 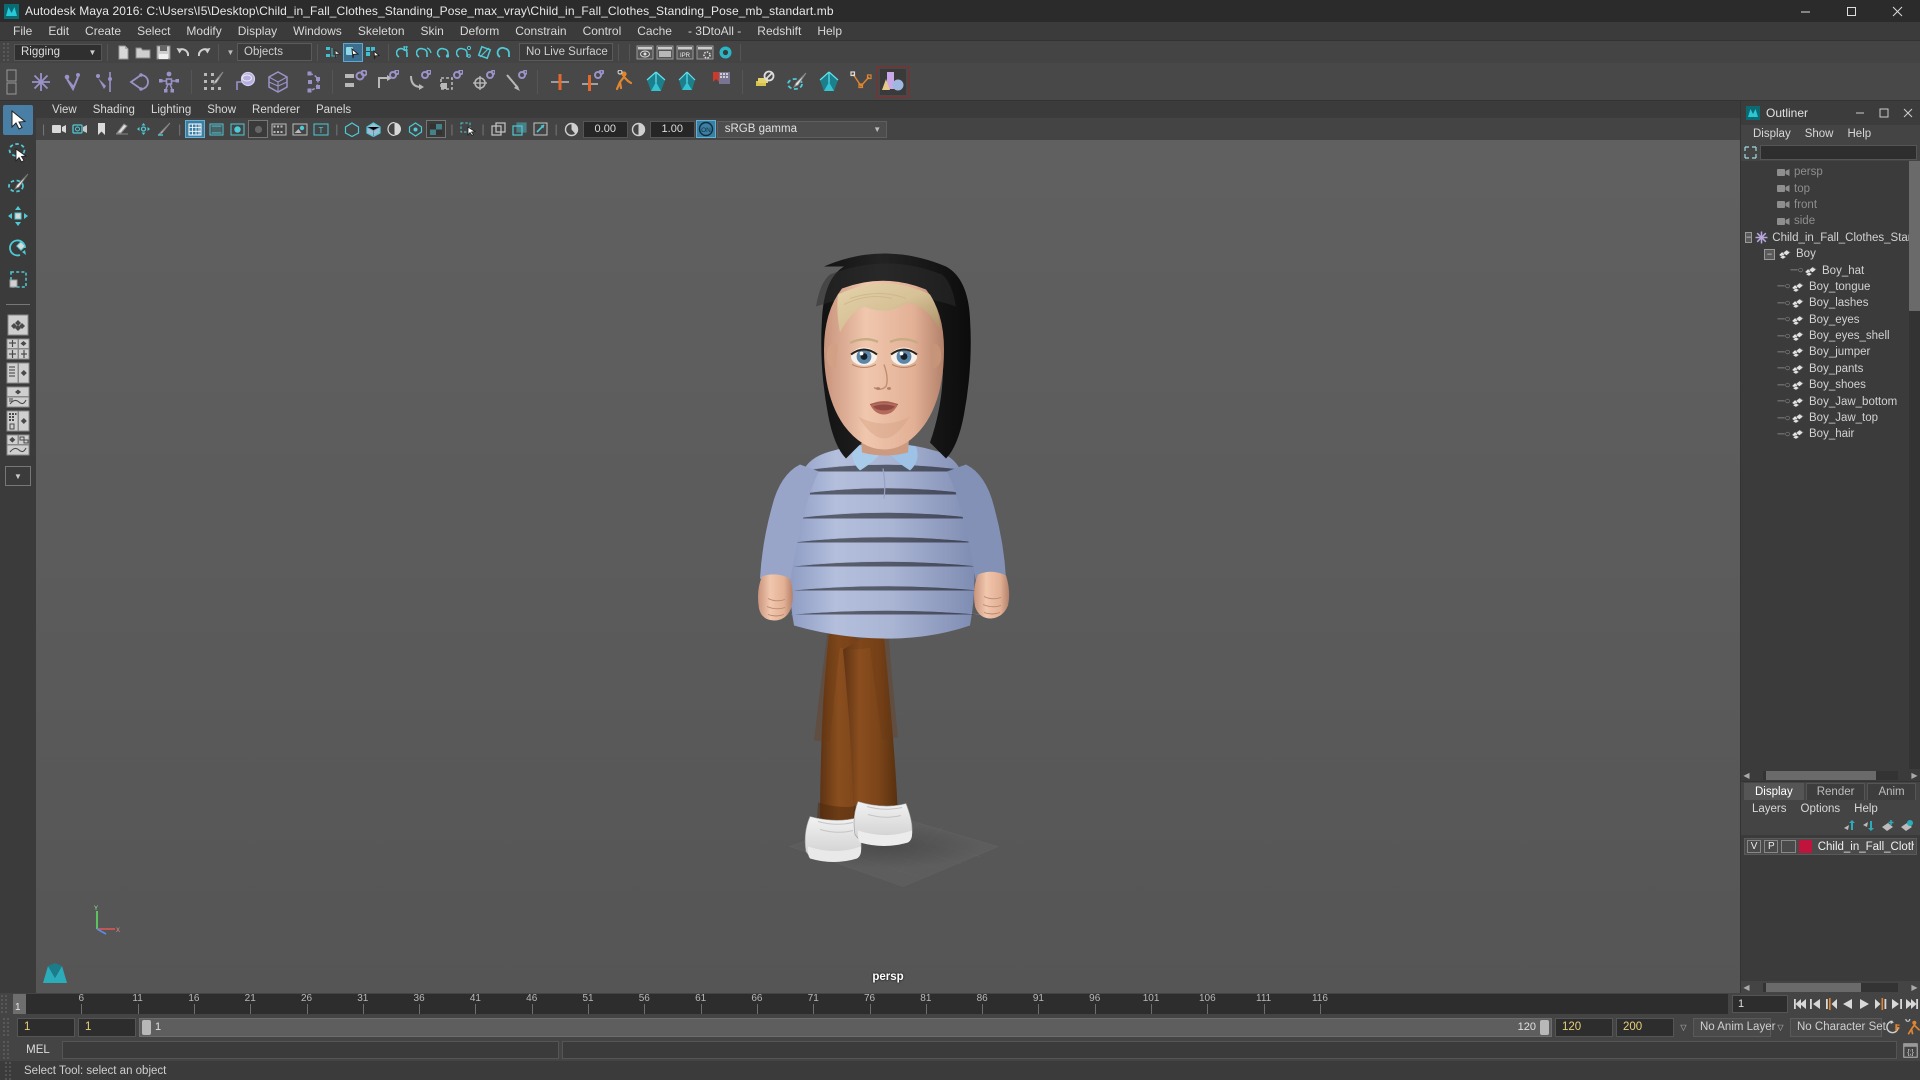 What do you see at coordinates (1830, 238) in the screenshot?
I see `outliner-item-child_in_fall_clothes_stand: − Child_in_Fall_Clothes_Stand` at bounding box center [1830, 238].